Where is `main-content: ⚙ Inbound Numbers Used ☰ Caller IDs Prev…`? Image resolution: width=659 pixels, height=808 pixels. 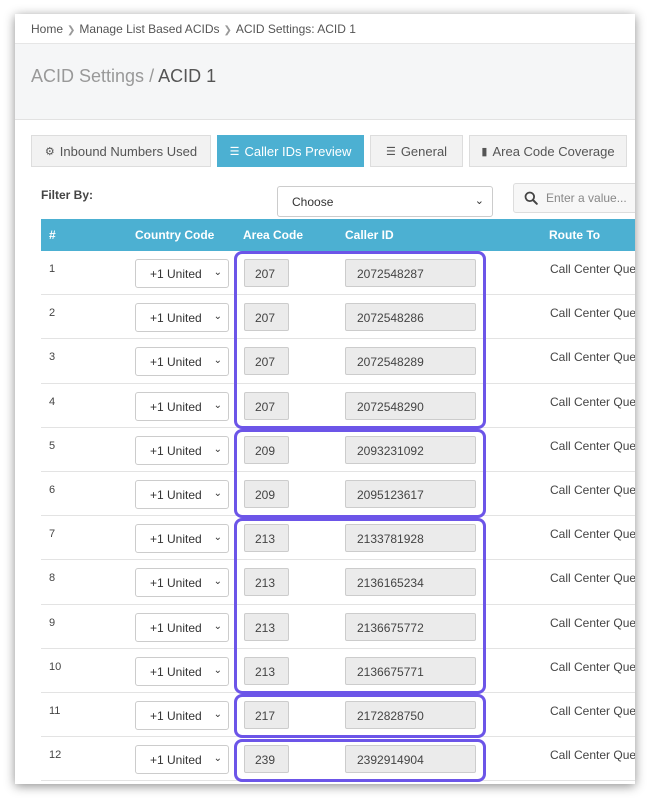 main-content: ⚙ Inbound Numbers Used ☰ Caller IDs Prev… is located at coordinates (325, 173).